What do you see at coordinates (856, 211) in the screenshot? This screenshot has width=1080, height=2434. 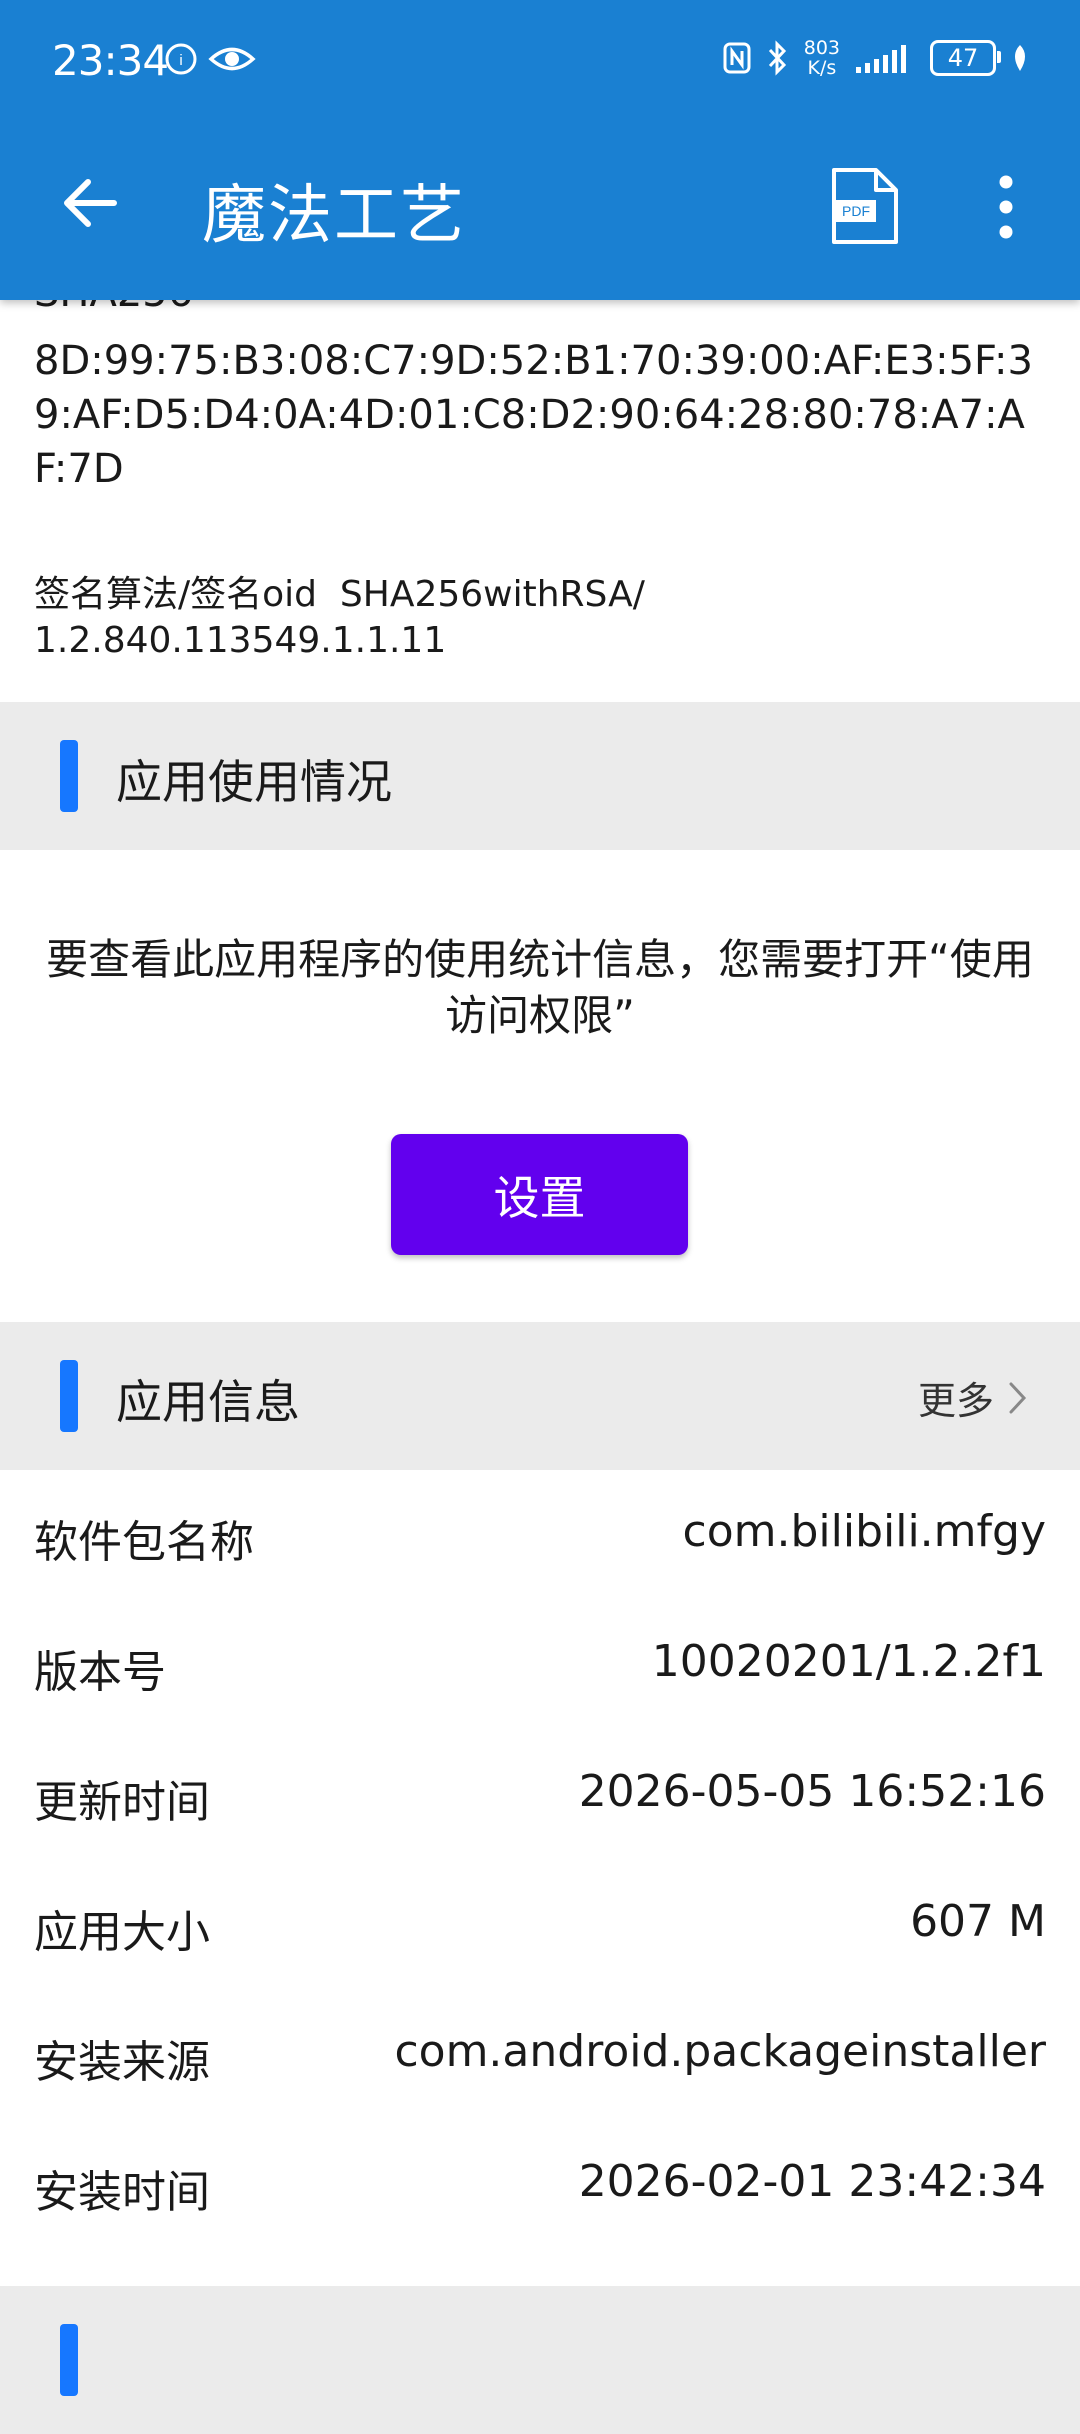 I see `pdf-label: PDF` at bounding box center [856, 211].